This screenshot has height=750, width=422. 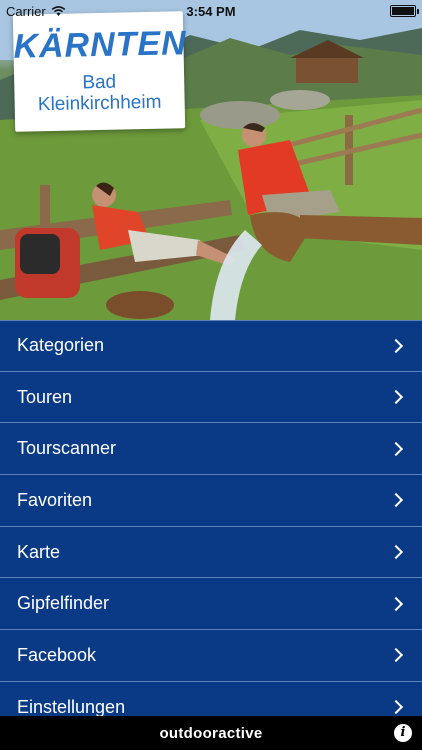 What do you see at coordinates (100, 71) in the screenshot?
I see `region-logo: KÄRNTEN Bad Kleinkirchheim` at bounding box center [100, 71].